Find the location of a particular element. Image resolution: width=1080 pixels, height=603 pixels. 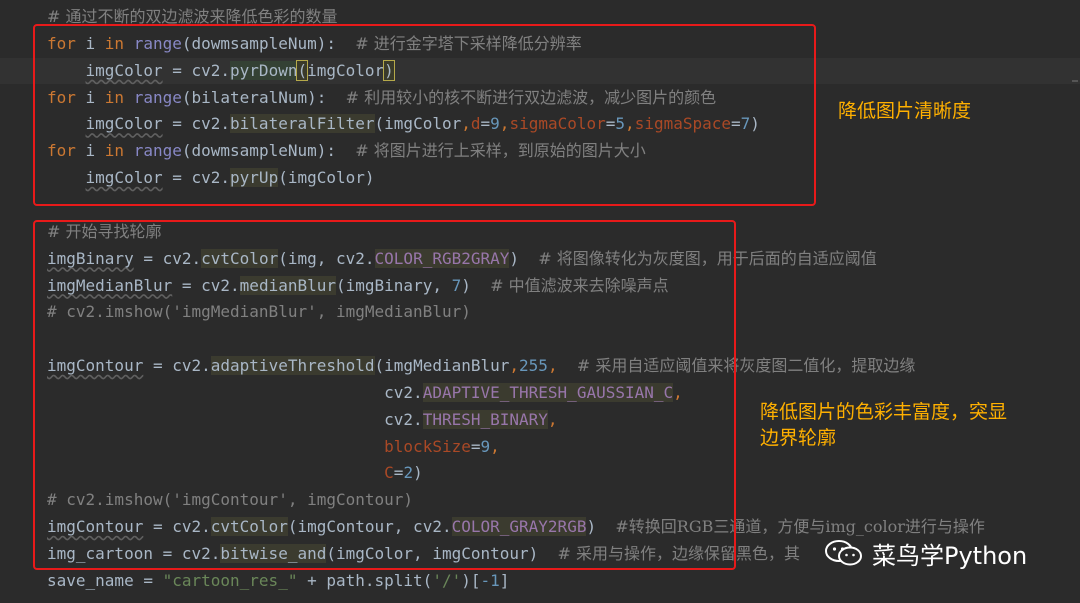

code-token: '/' is located at coordinates (447, 580).